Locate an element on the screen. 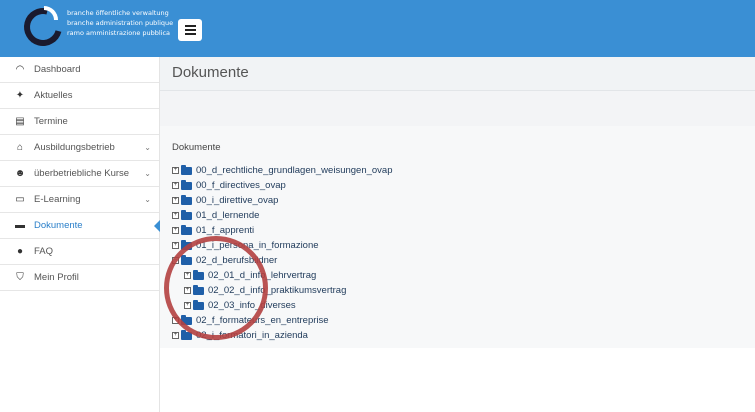 Image resolution: width=755 pixels, height=412 pixels. sidebar-item-termine: ▤ Termine is located at coordinates (79, 122).